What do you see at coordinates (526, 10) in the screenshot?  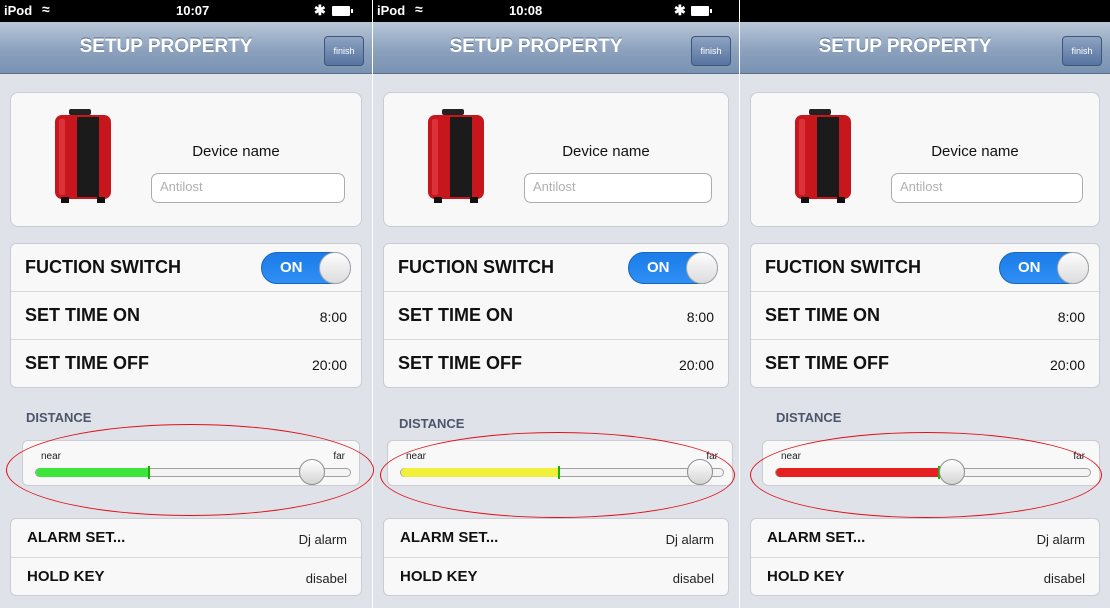 I see `clock: 10:08` at bounding box center [526, 10].